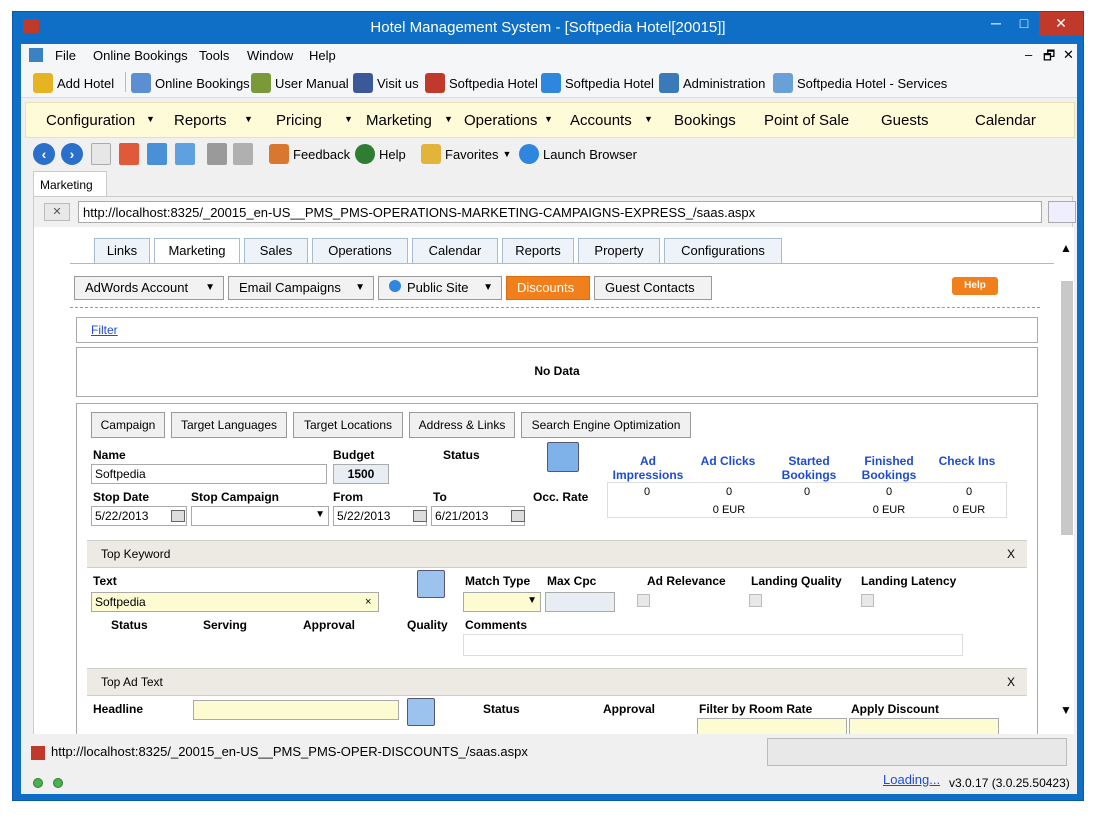  I want to click on max-cpc-input, so click(580, 602).